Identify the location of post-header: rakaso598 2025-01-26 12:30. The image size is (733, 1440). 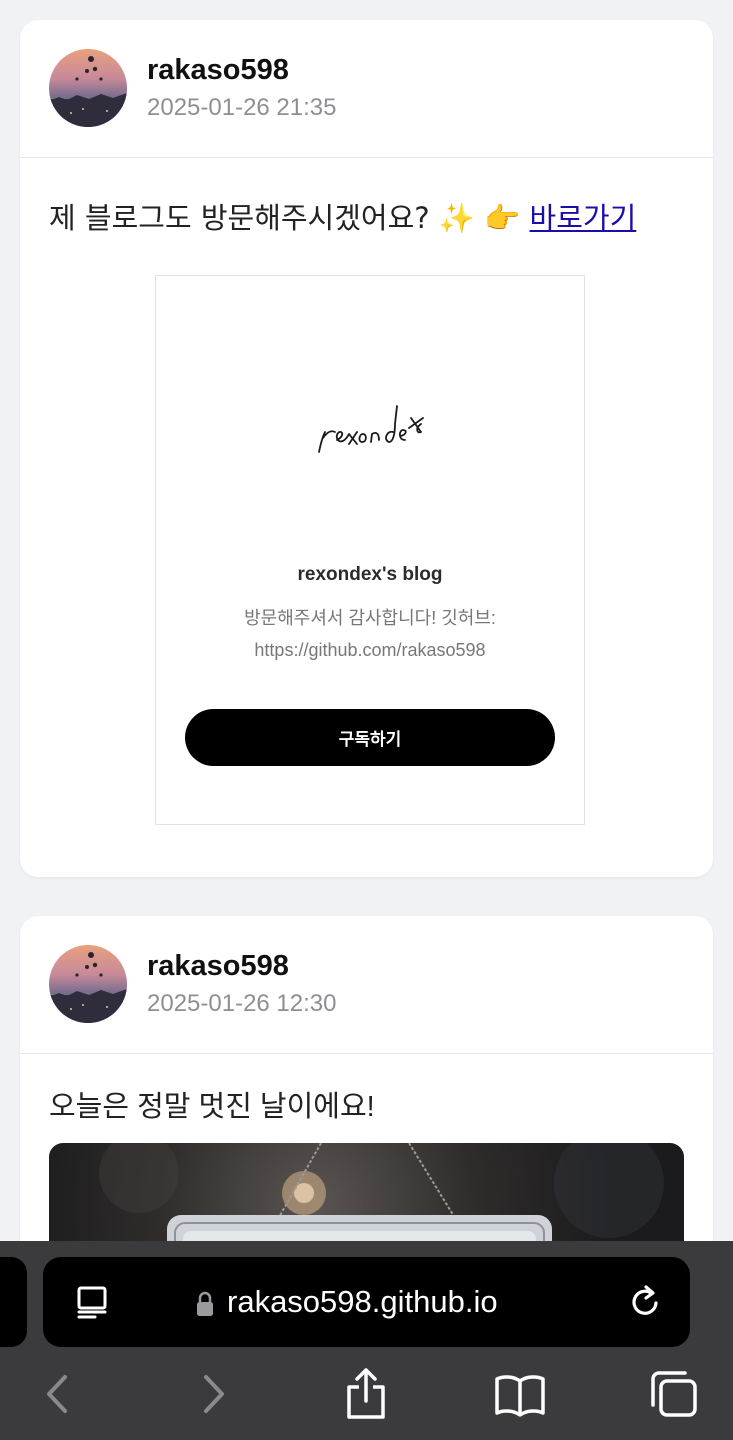
(366, 985).